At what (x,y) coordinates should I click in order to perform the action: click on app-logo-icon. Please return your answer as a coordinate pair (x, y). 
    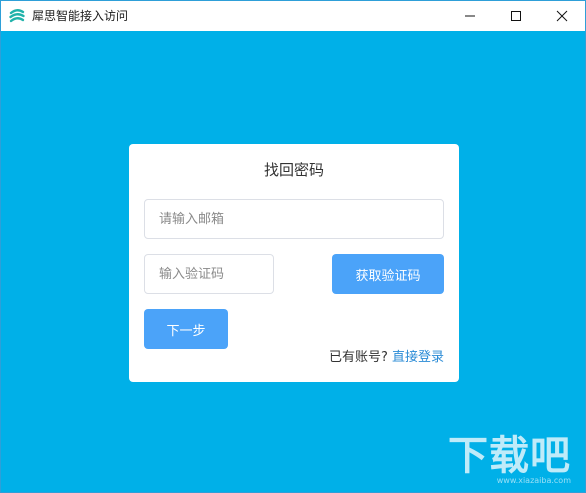
    Looking at the image, I should click on (17, 16).